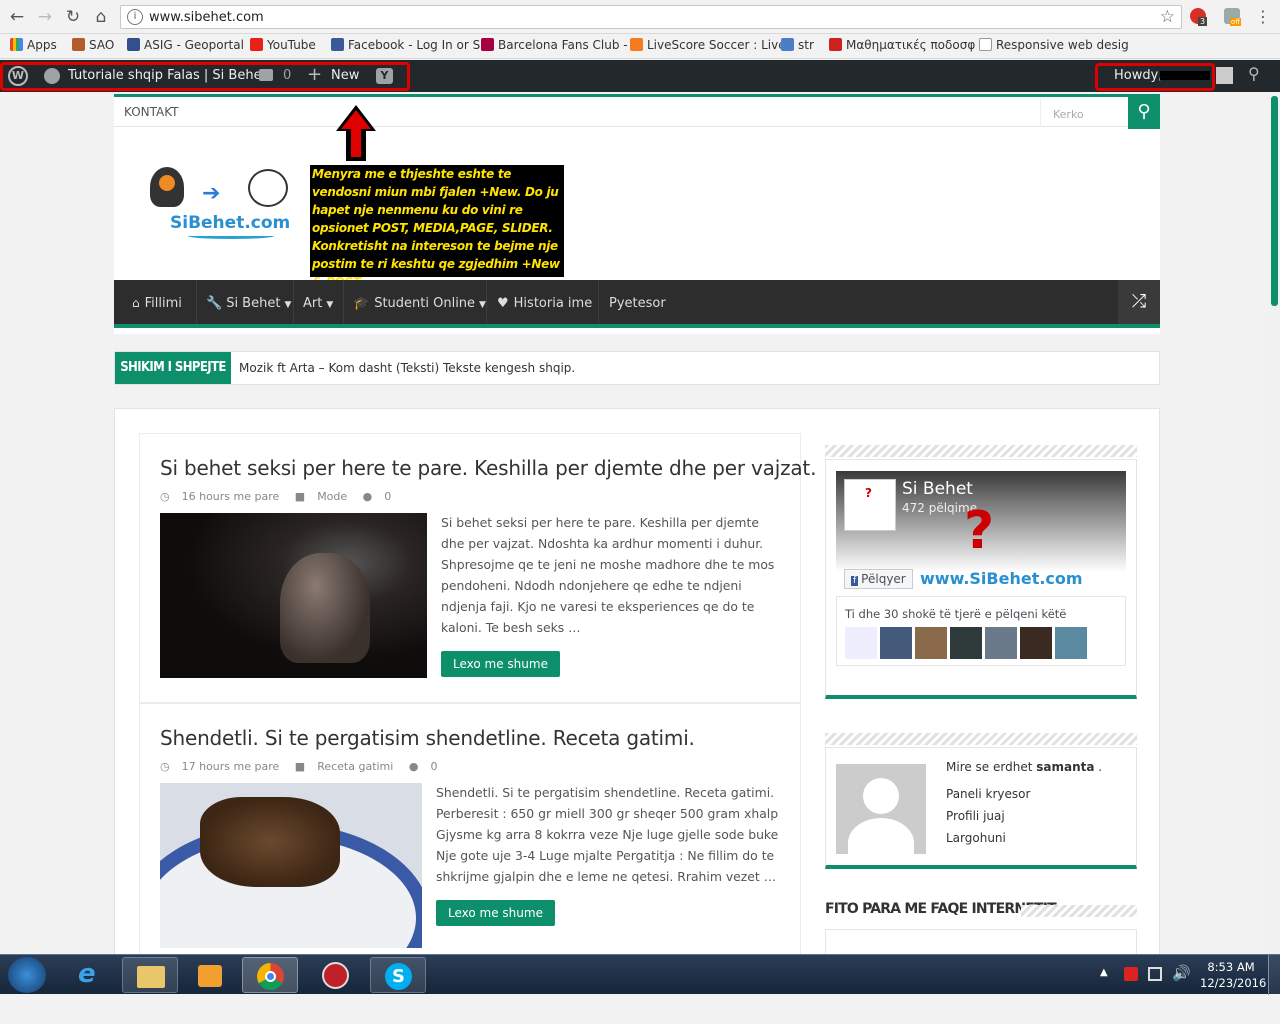 This screenshot has width=1280, height=1024. I want to click on random-post-button: ⤮, so click(1139, 302).